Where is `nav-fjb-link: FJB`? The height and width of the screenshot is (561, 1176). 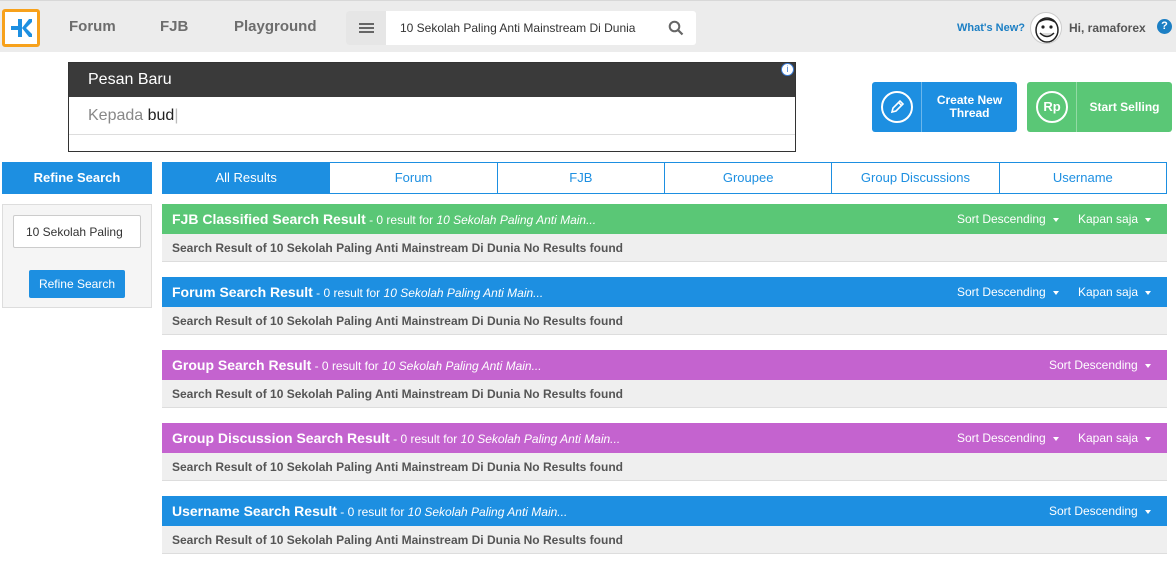 nav-fjb-link: FJB is located at coordinates (174, 26).